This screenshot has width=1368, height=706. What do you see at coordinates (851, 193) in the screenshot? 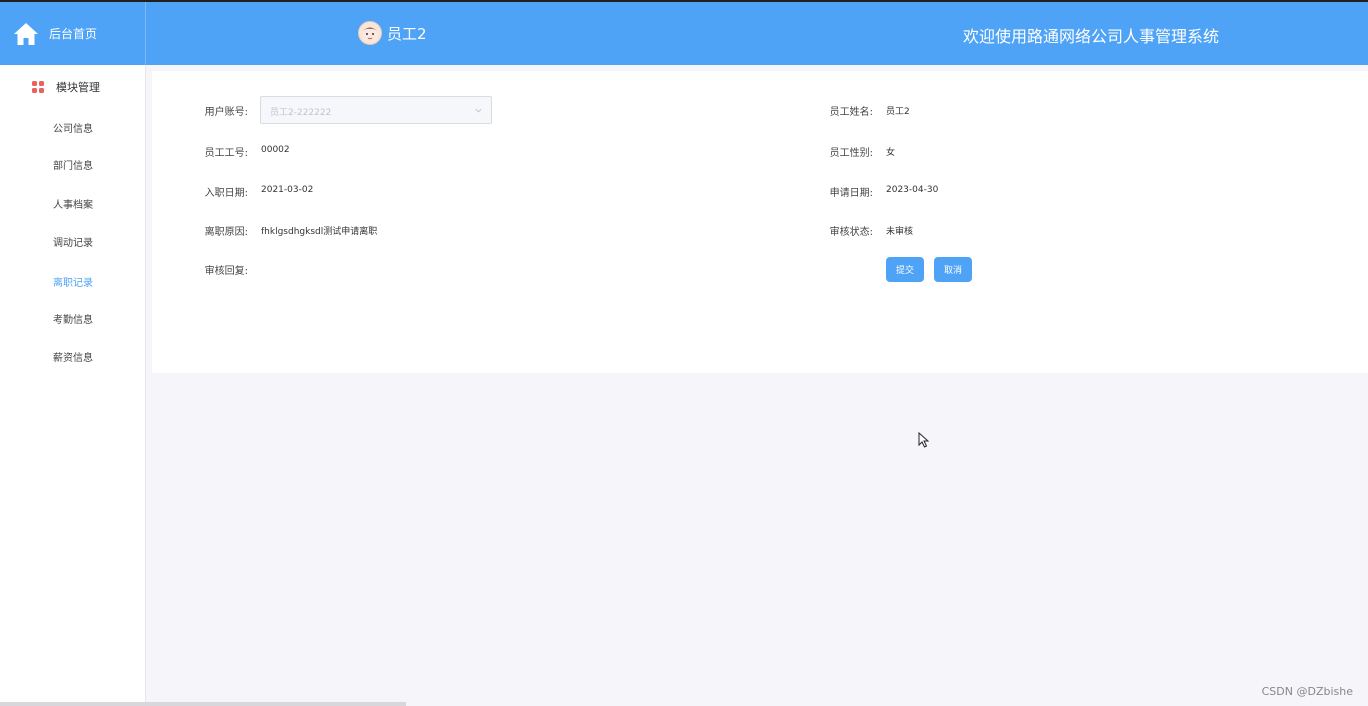
I see `apply-date-label: 申请日期:` at bounding box center [851, 193].